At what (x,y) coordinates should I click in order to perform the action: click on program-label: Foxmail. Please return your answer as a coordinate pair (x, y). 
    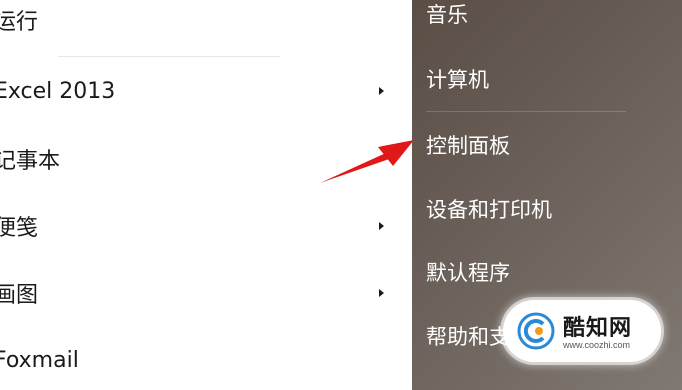
    Looking at the image, I should click on (39, 360).